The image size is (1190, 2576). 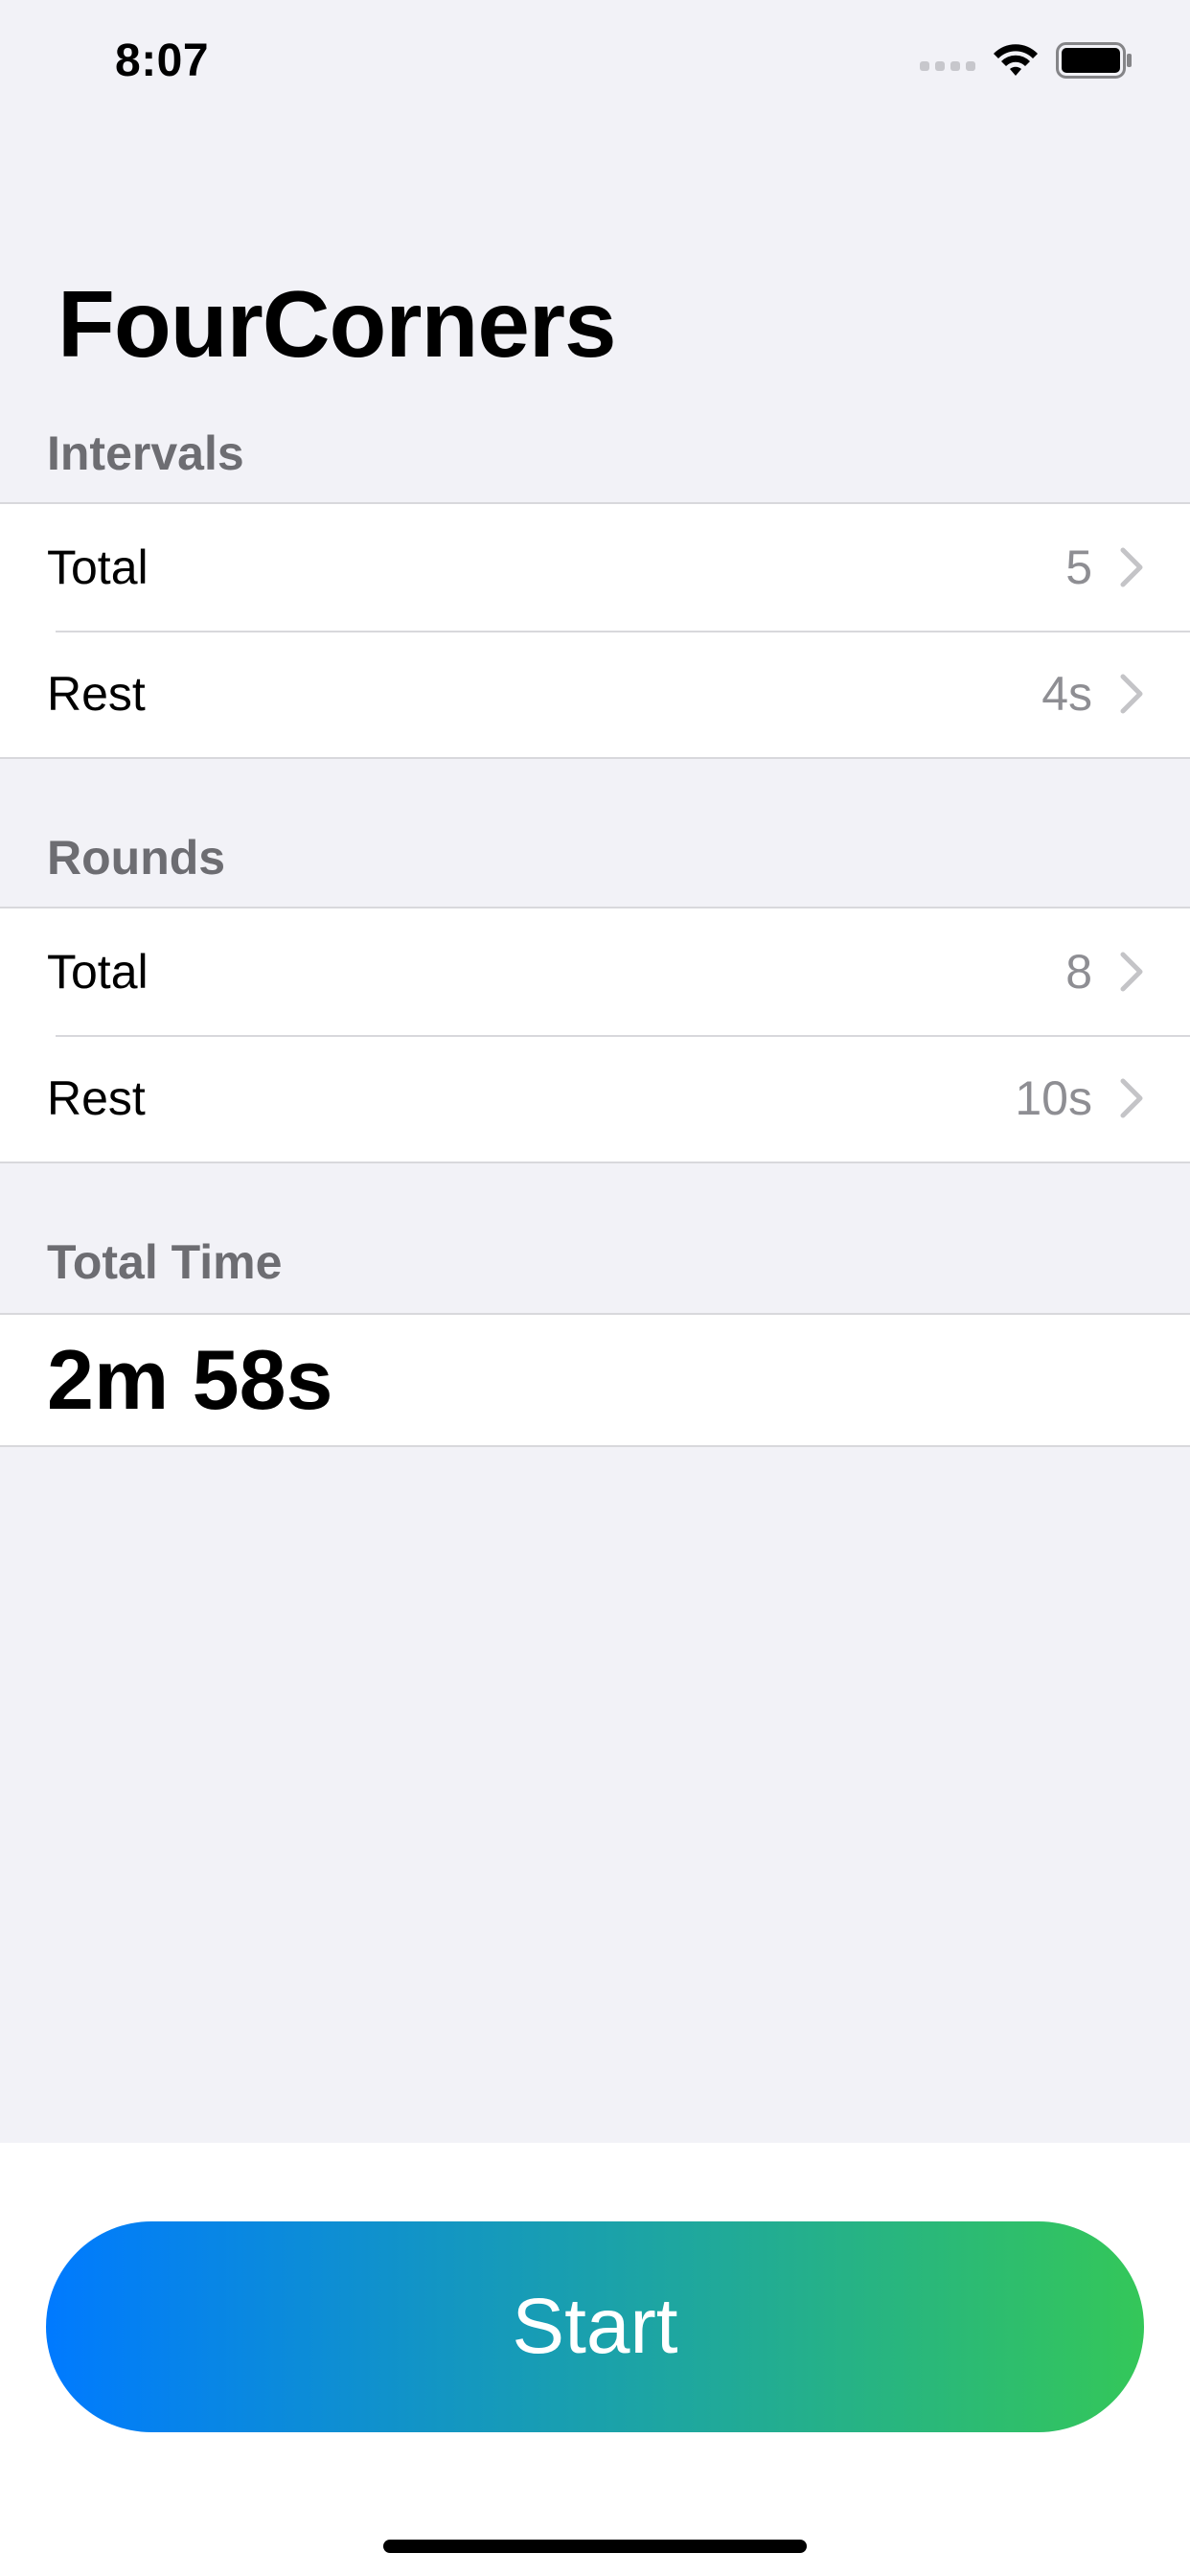 What do you see at coordinates (595, 694) in the screenshot?
I see `intervals-rest-row: Rest 4s` at bounding box center [595, 694].